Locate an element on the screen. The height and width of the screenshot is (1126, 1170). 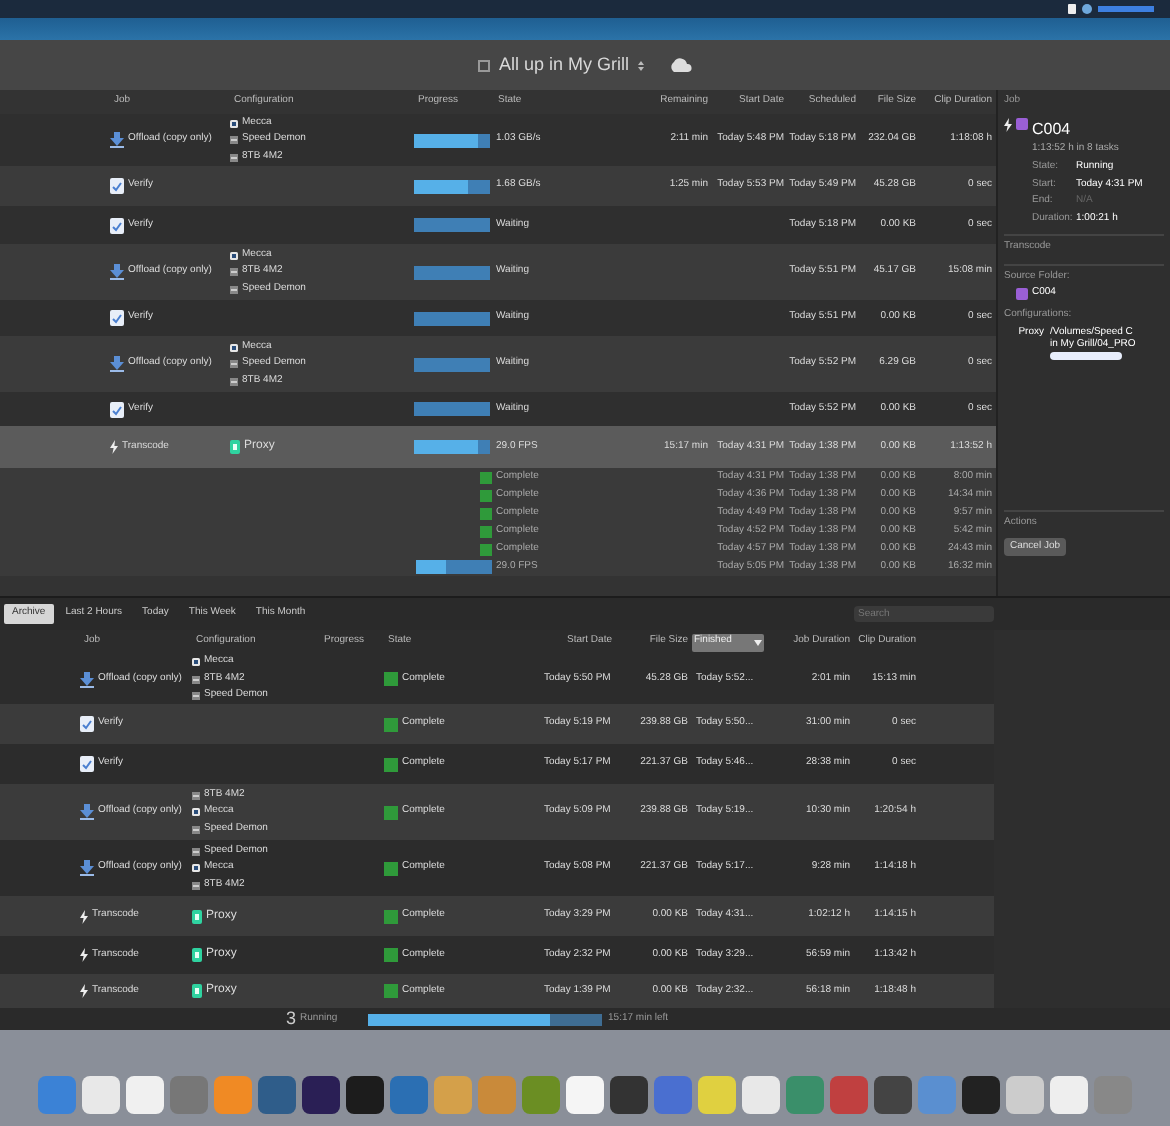
dropdown-caret-icon is located at coordinates (758, 642).